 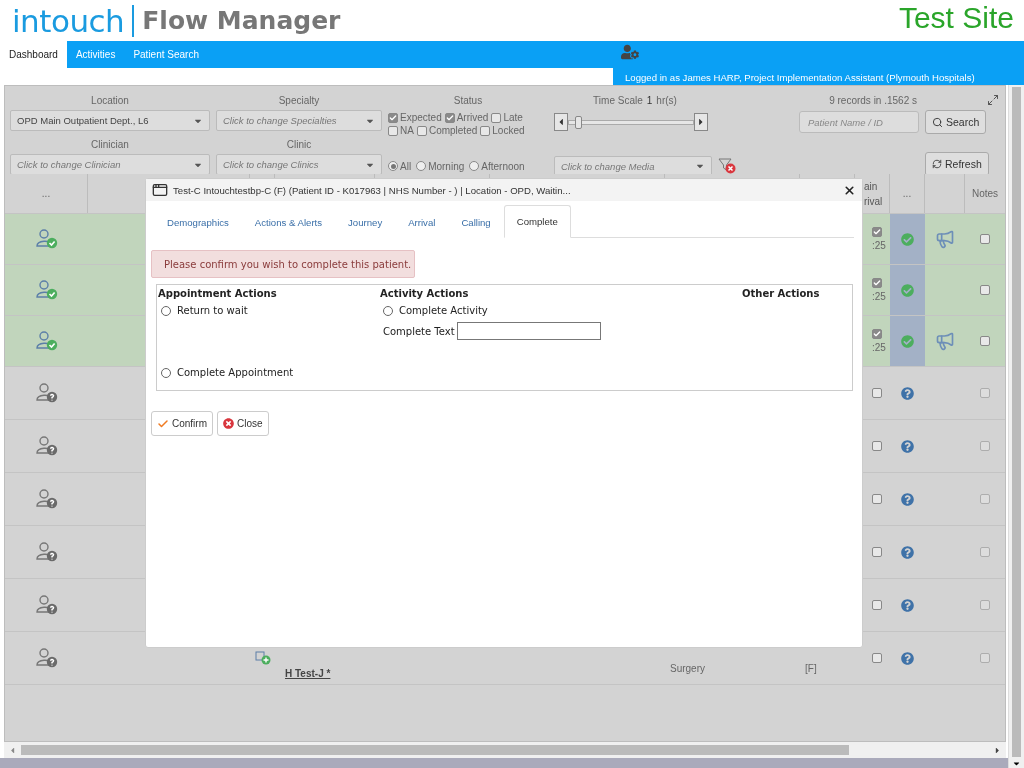 What do you see at coordinates (618, 100) in the screenshot?
I see `time-scale-label: Time Scale` at bounding box center [618, 100].